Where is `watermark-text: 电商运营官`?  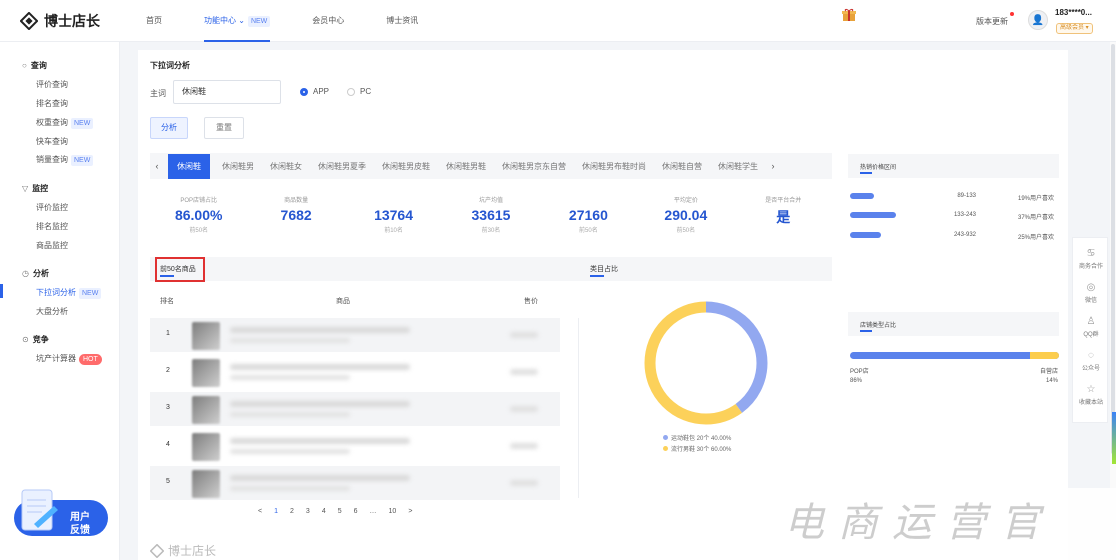
watermark-text: 电商运营官 is located at coordinates (919, 523).